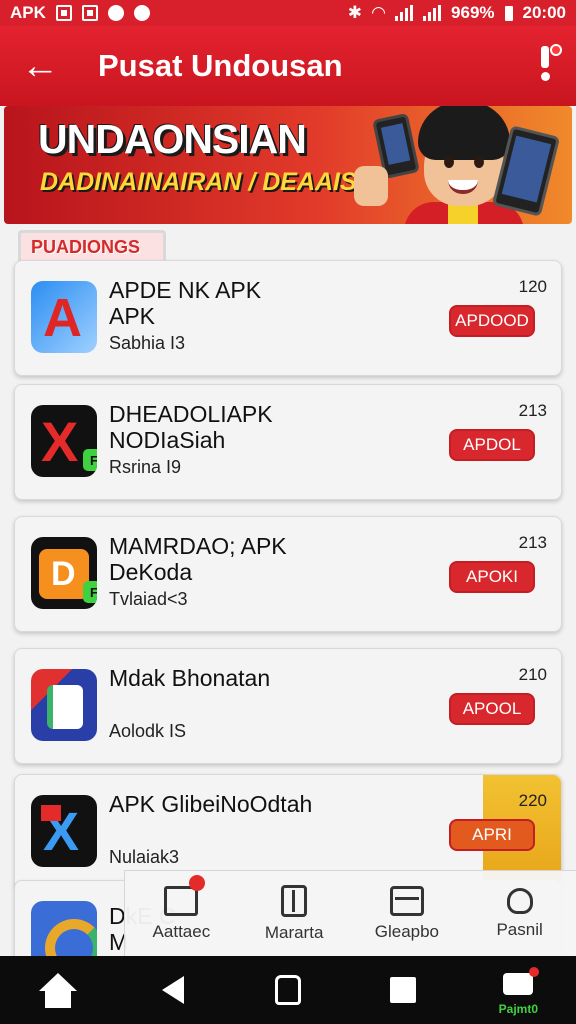  What do you see at coordinates (190, 678) in the screenshot?
I see `app-name: Mdak Bhonatan` at bounding box center [190, 678].